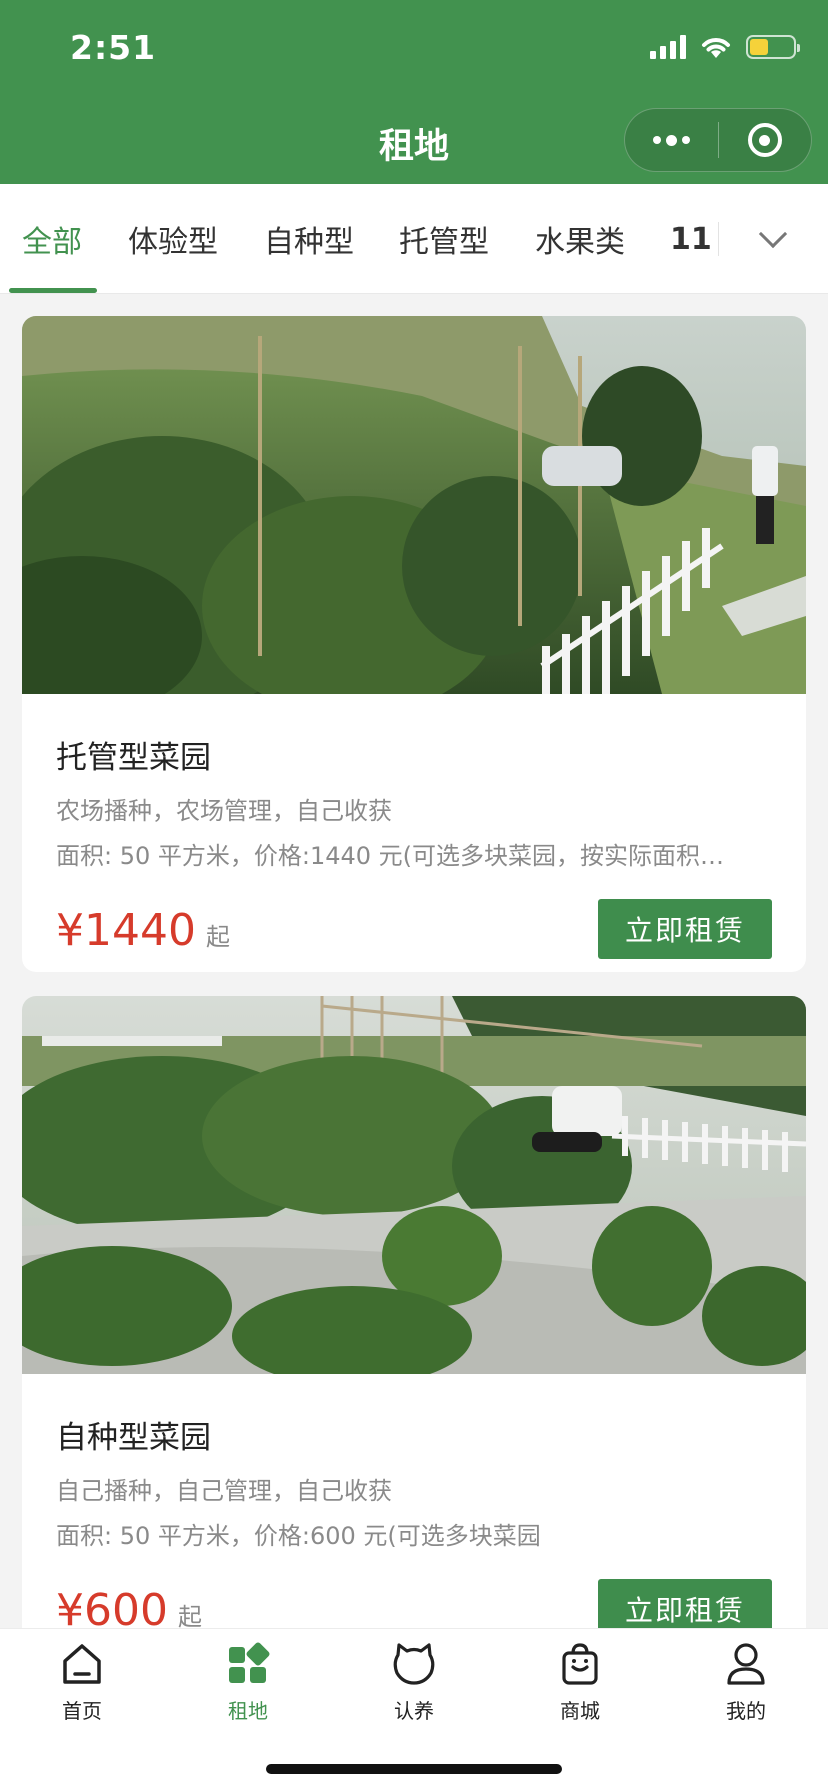 Image resolution: width=828 pixels, height=1792 pixels. Describe the element at coordinates (668, 47) in the screenshot. I see `signal-icon` at that location.